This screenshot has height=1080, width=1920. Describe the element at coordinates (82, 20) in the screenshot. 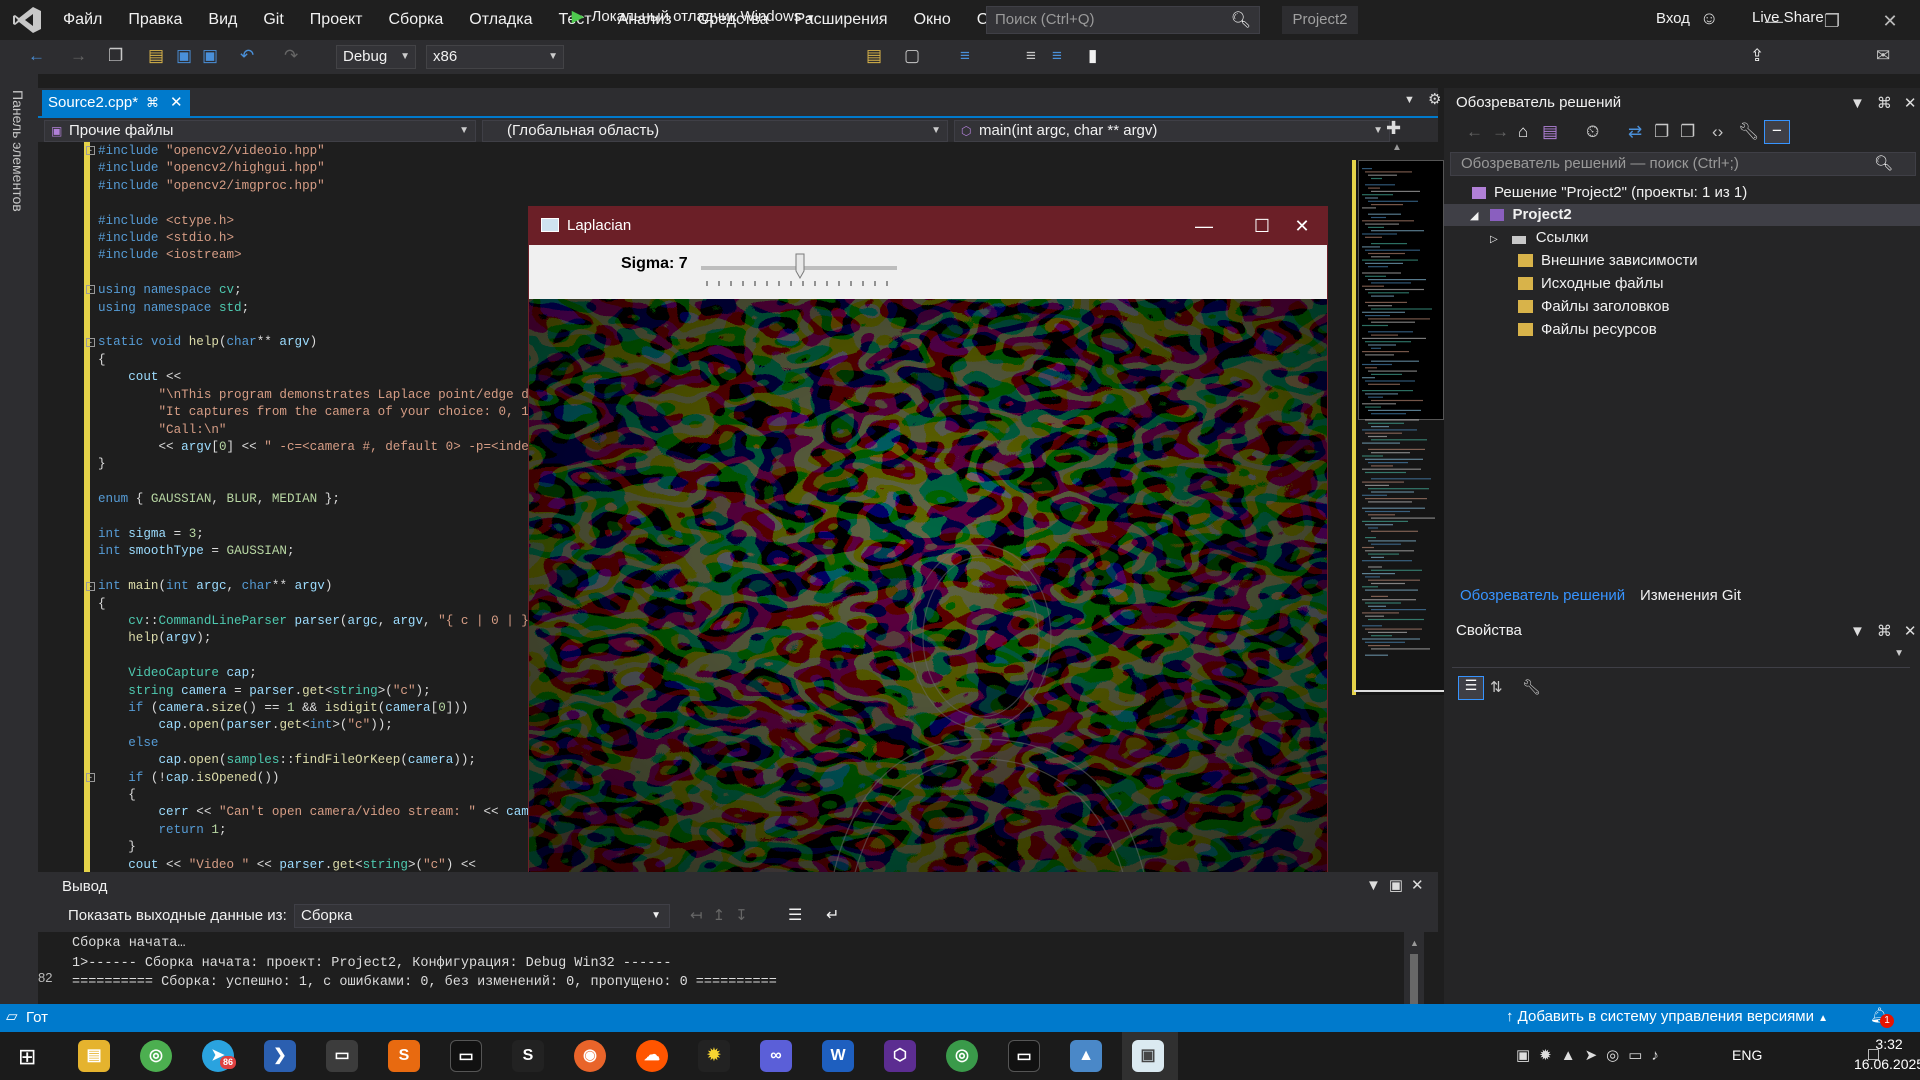

I see `menu-file: Файл` at that location.